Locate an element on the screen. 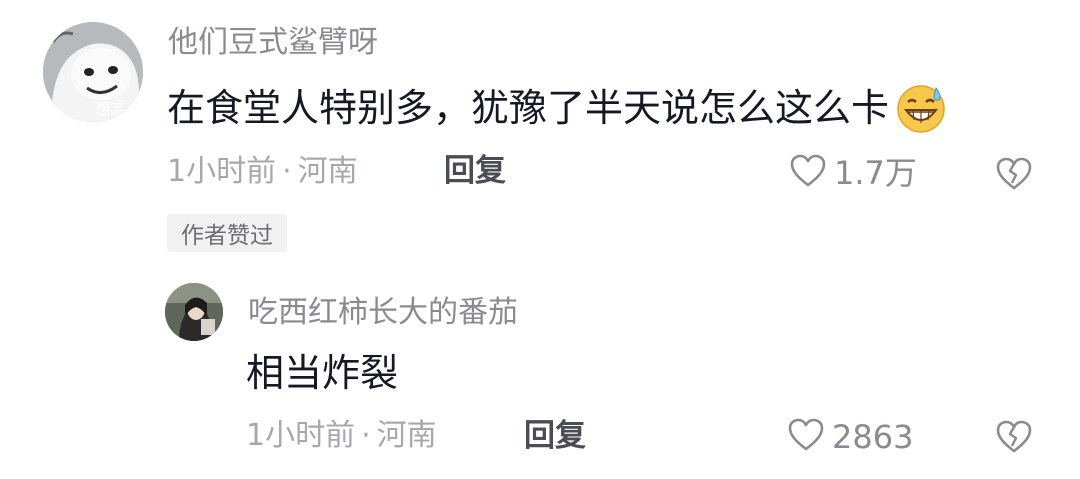 This screenshot has height=479, width=1080. like-button: 1.7万 is located at coordinates (853, 173).